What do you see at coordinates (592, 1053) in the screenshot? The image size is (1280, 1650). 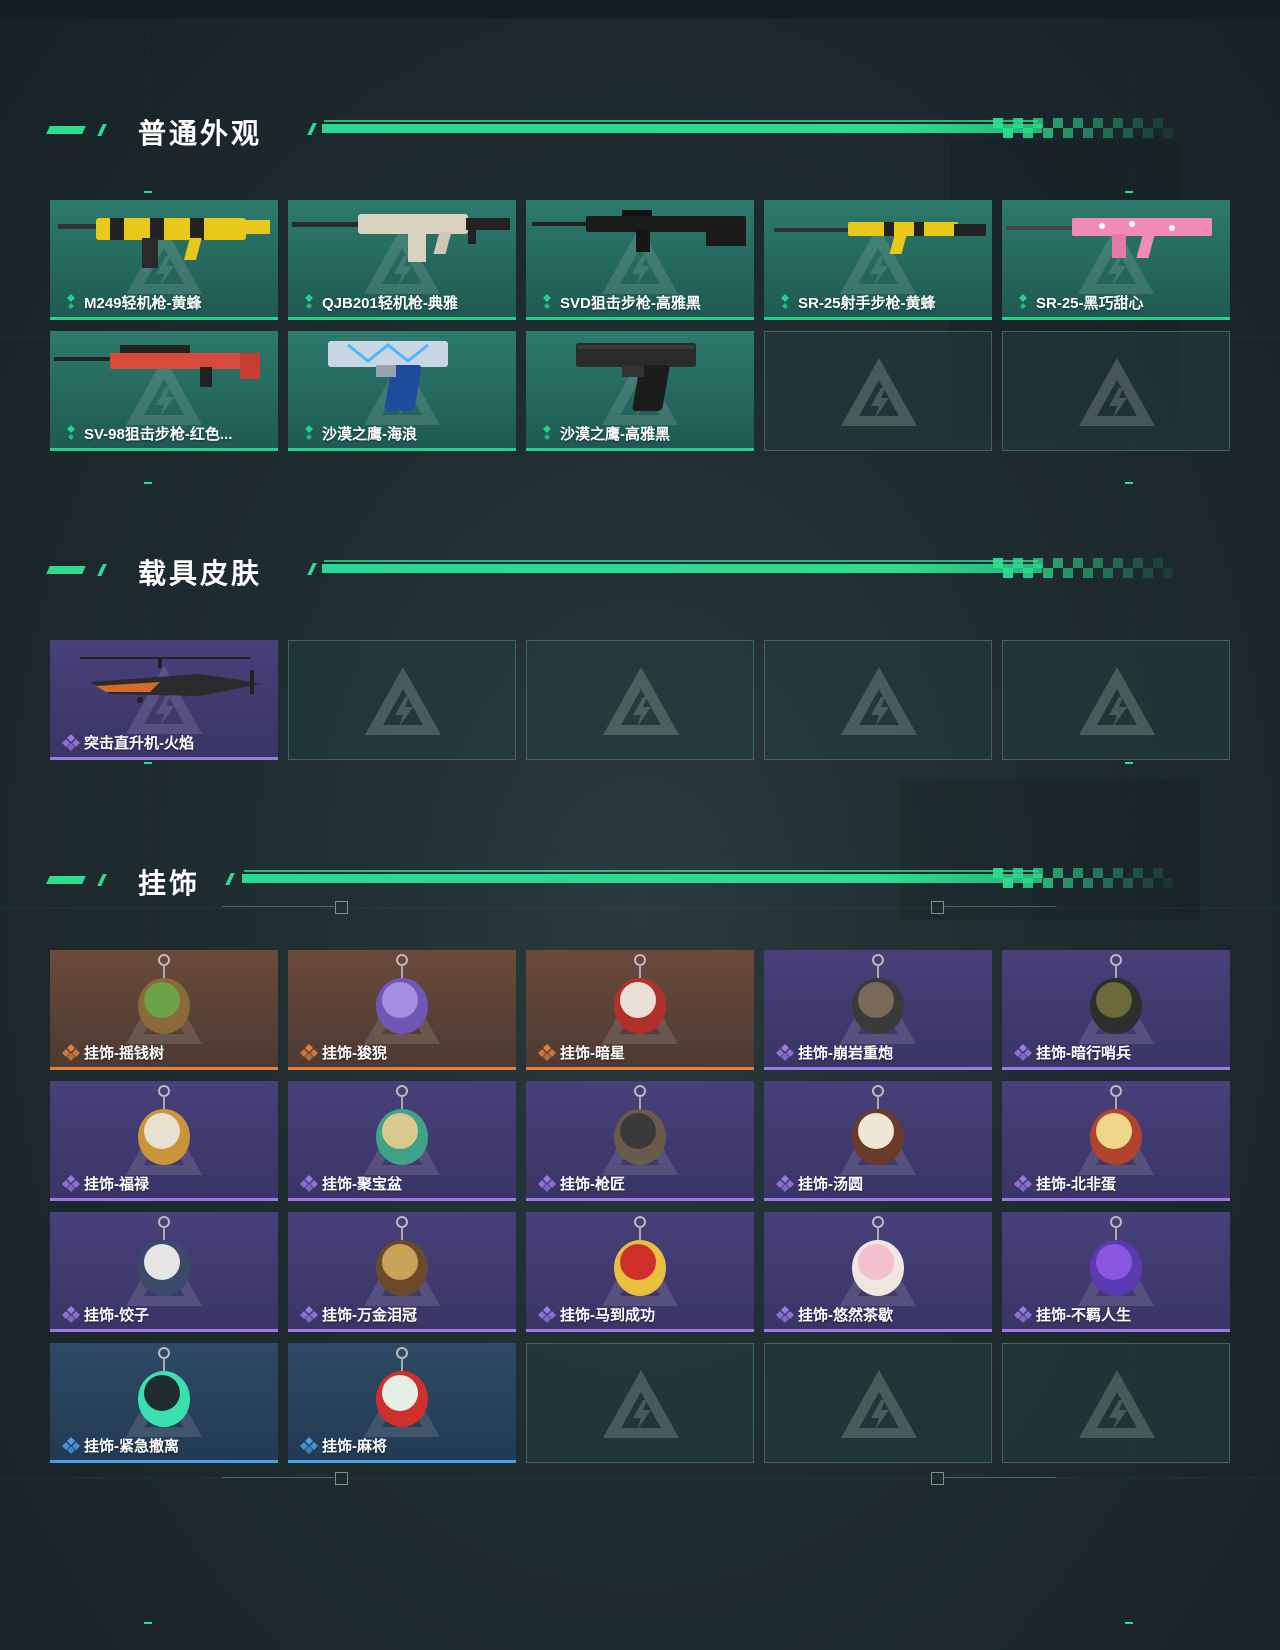 I see `item-name: 挂饰-暗星` at bounding box center [592, 1053].